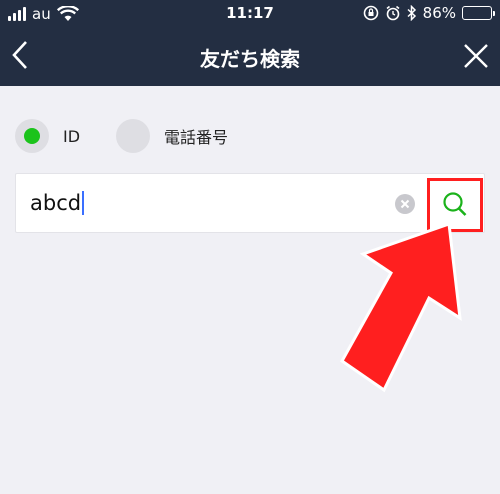  Describe the element at coordinates (411, 13) in the screenshot. I see `bluetooth-icon` at that location.